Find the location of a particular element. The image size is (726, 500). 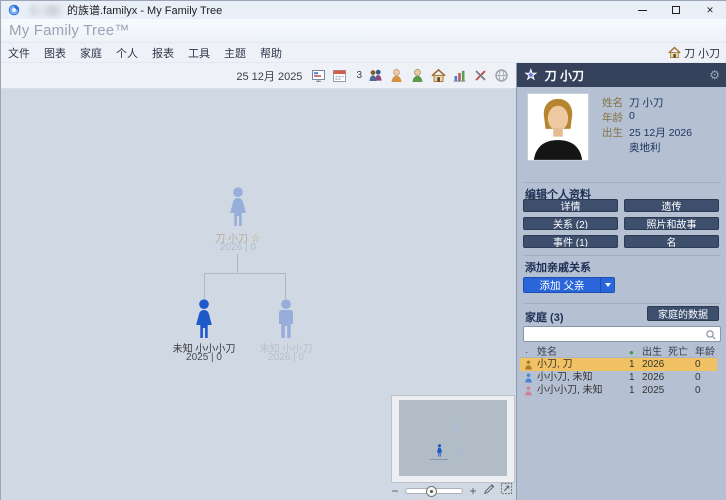

chevron-down-icon is located at coordinates (607, 285).